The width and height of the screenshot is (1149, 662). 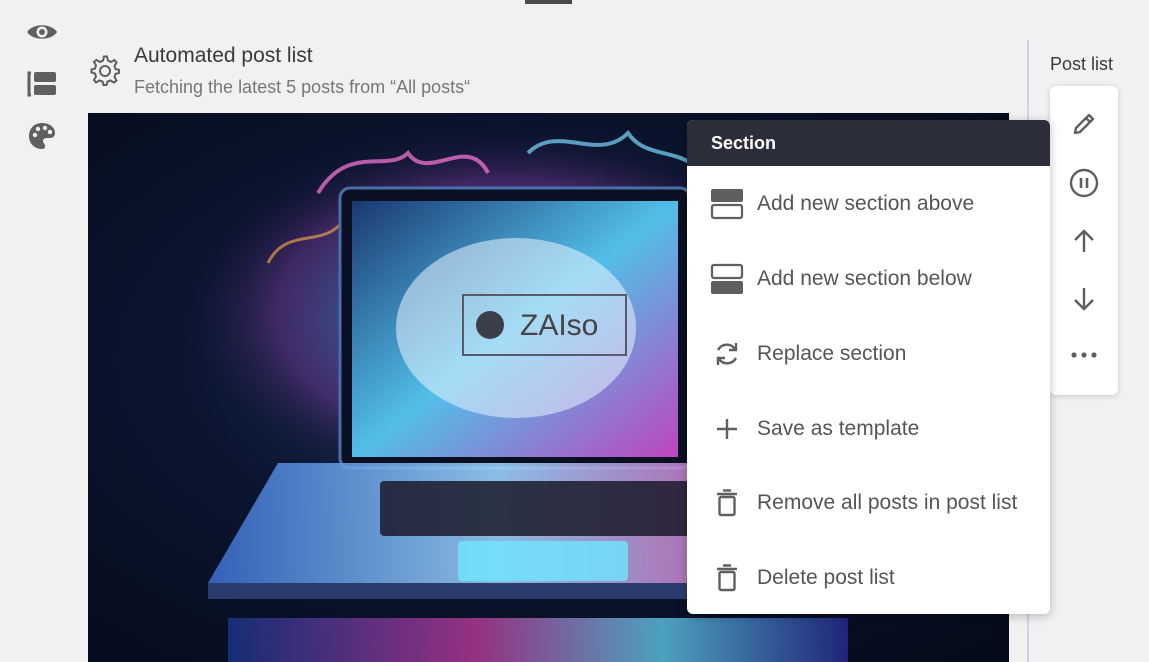 What do you see at coordinates (727, 429) in the screenshot?
I see `plus-icon` at bounding box center [727, 429].